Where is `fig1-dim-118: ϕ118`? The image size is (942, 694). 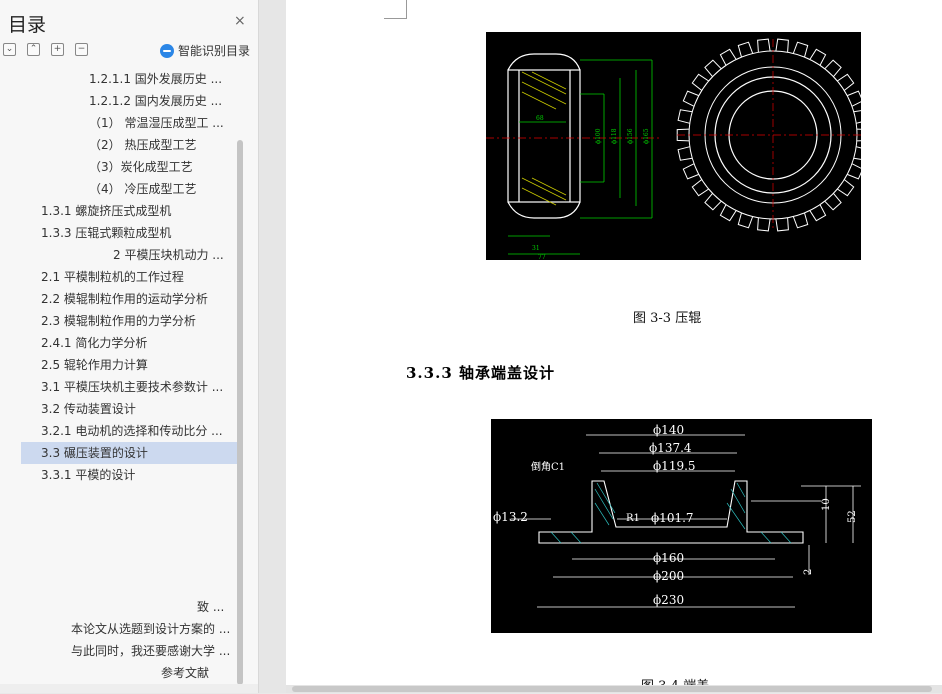
fig1-dim-118: ϕ118 is located at coordinates (614, 136).